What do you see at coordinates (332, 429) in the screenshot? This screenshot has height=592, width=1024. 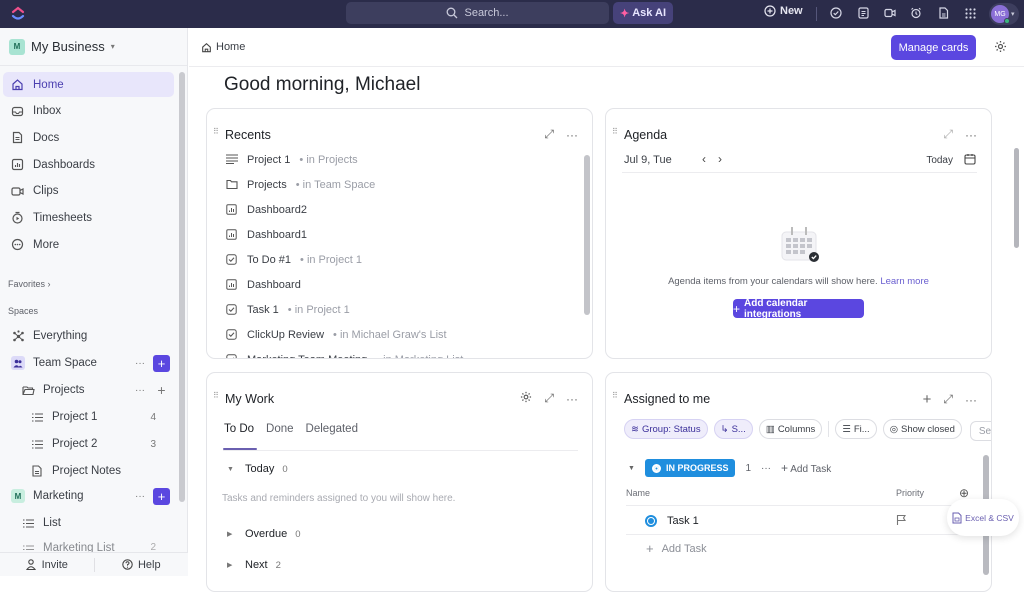 I see `tab-delegated: Delegated` at bounding box center [332, 429].